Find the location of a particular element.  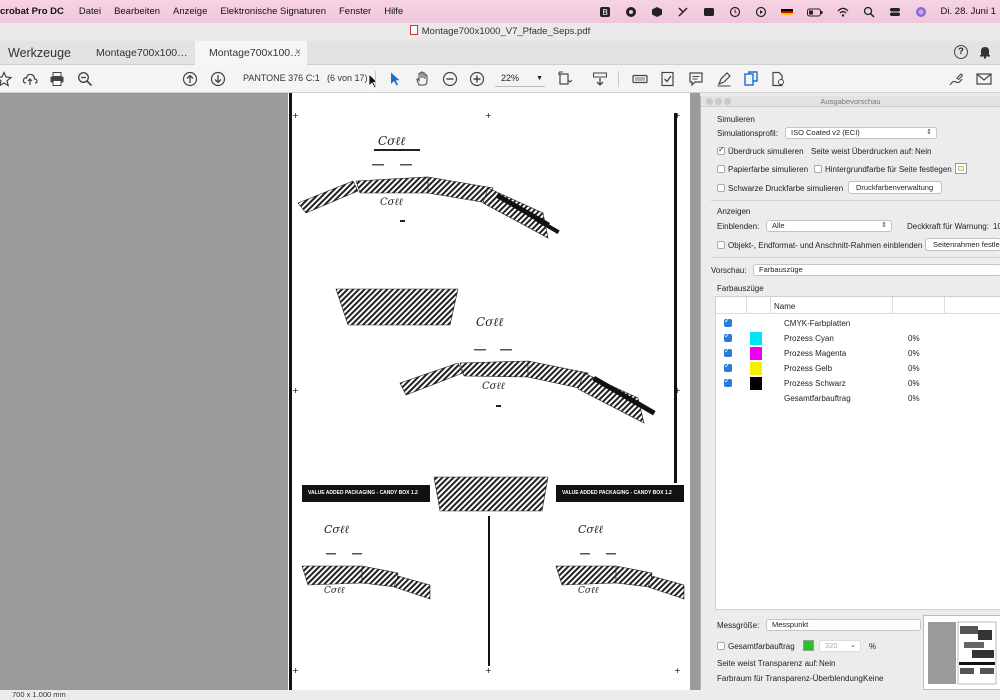

tab-tools: Werkzeuge is located at coordinates (39, 53).